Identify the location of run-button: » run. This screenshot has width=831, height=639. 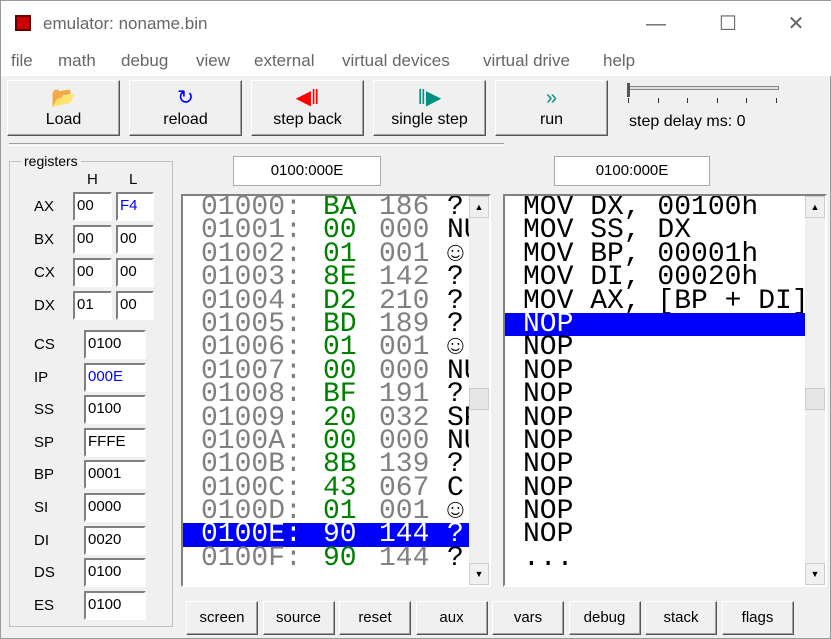
(551, 108).